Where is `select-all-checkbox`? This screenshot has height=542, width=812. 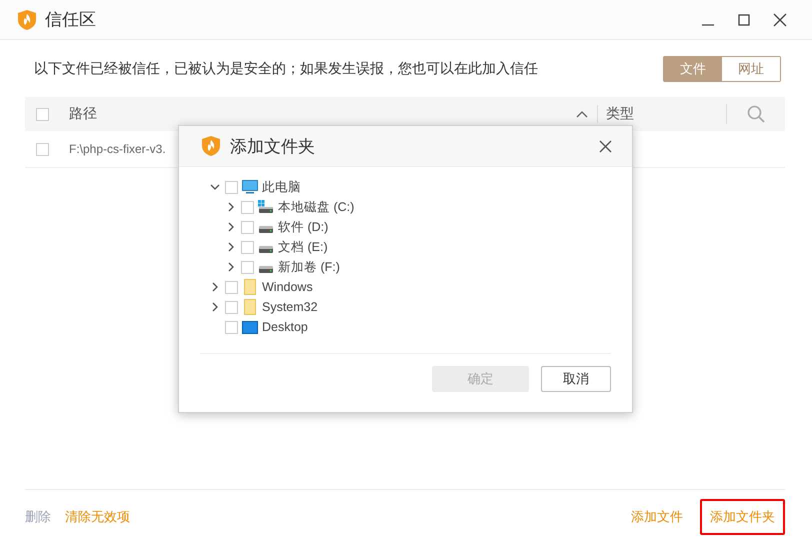
select-all-checkbox is located at coordinates (42, 114).